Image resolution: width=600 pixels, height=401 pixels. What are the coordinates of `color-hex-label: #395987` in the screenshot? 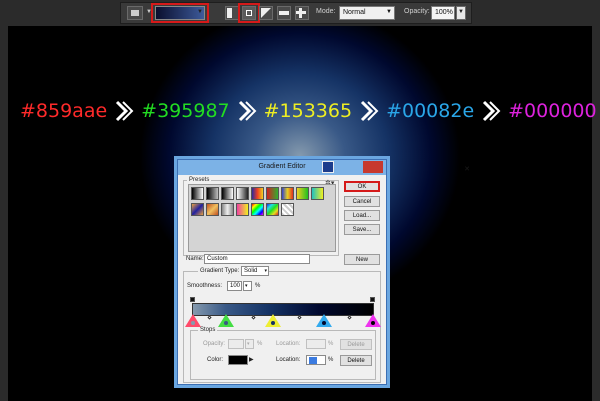 It's located at (185, 111).